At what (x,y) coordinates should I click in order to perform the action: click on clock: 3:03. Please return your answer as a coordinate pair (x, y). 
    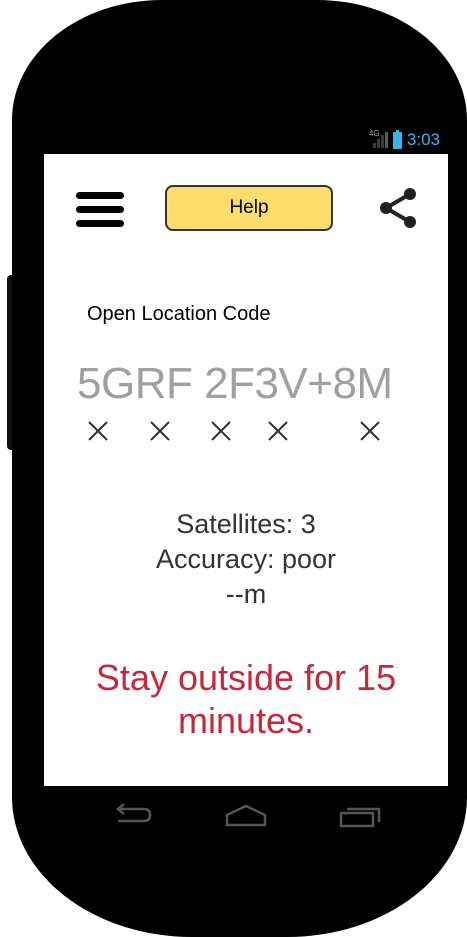
    Looking at the image, I should click on (423, 139).